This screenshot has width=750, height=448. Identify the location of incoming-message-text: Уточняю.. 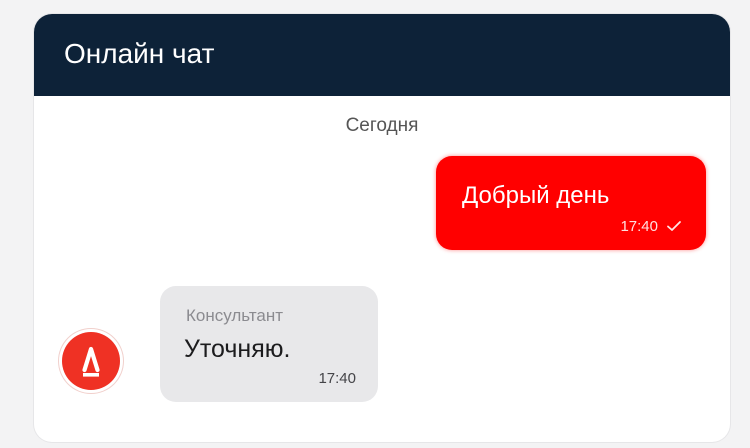
(237, 349).